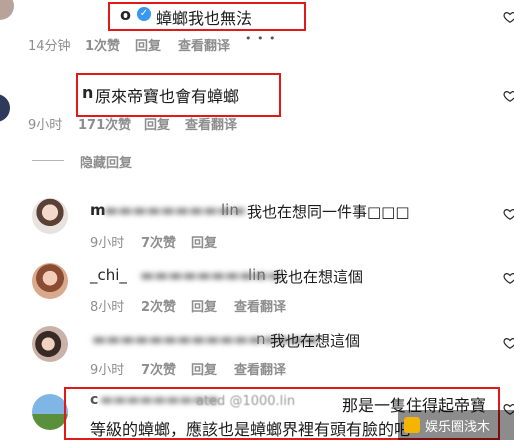 Image resolution: width=514 pixels, height=440 pixels. Describe the element at coordinates (45, 125) in the screenshot. I see `comment-time: 9小时` at that location.